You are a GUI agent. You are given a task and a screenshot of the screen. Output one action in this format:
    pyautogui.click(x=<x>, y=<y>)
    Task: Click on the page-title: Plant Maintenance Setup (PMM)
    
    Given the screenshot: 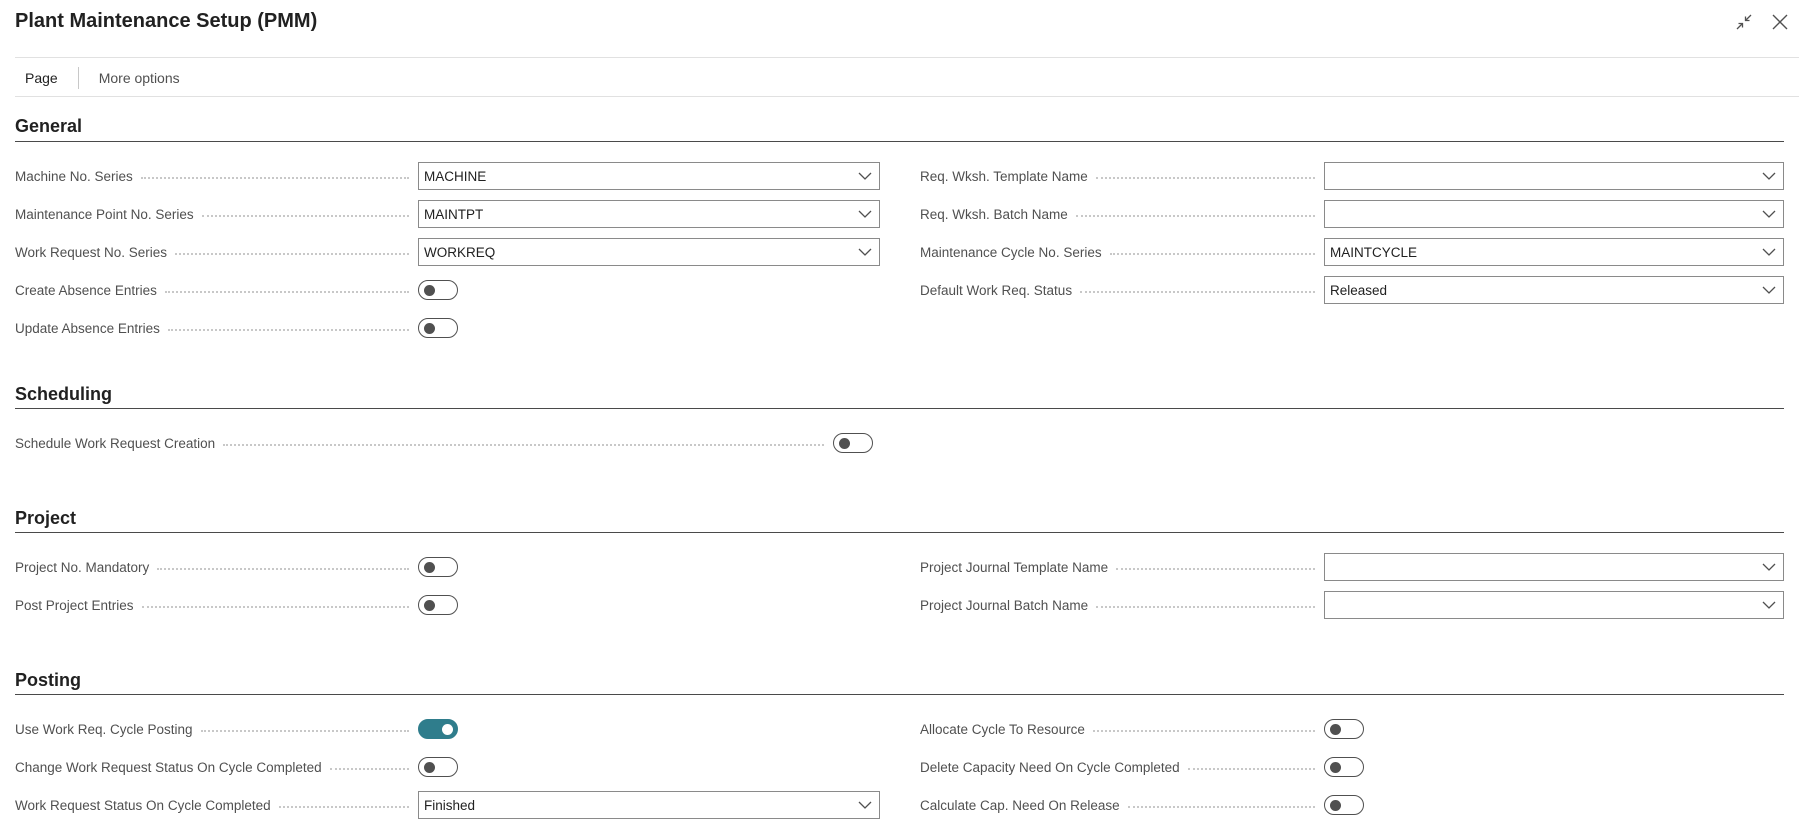 What is the action you would take?
    pyautogui.click(x=166, y=21)
    